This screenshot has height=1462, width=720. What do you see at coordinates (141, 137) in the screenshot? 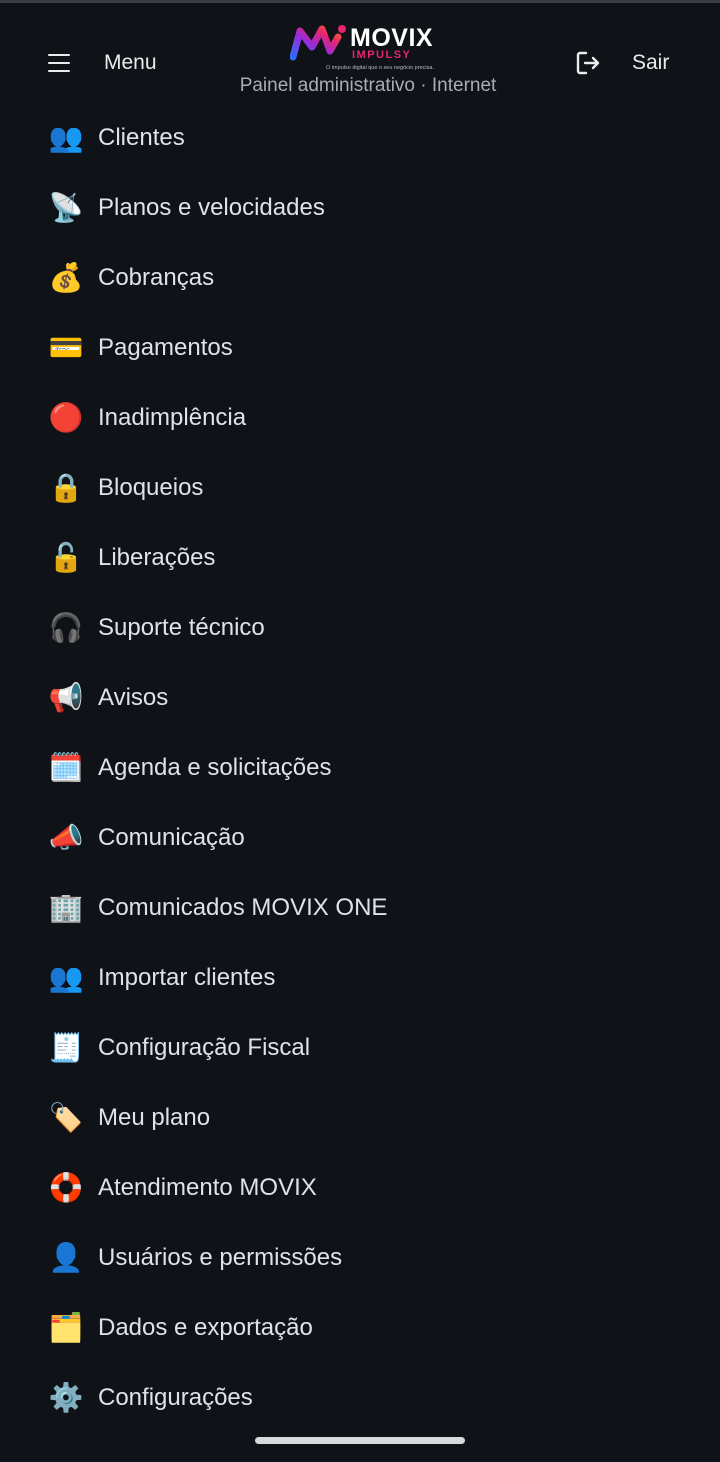
I see `nav-item-label: Clientes` at bounding box center [141, 137].